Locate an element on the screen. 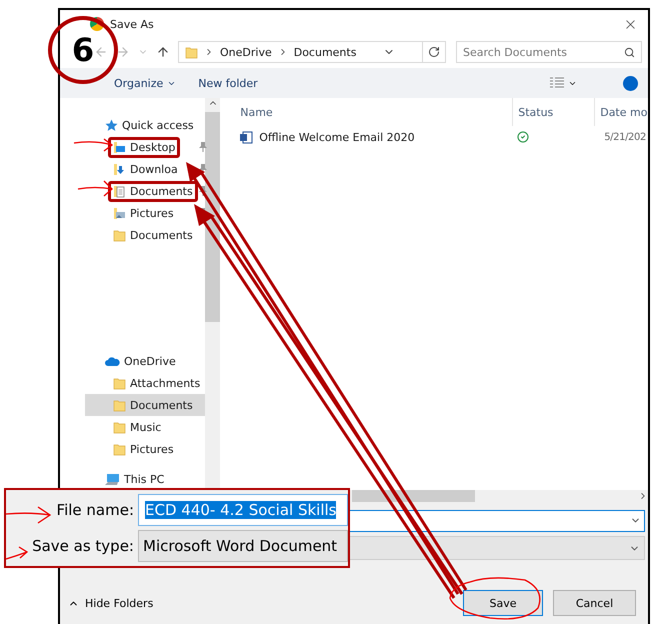 The width and height of the screenshot is (654, 624). address-bar: OneDrive Documents is located at coordinates (312, 52).